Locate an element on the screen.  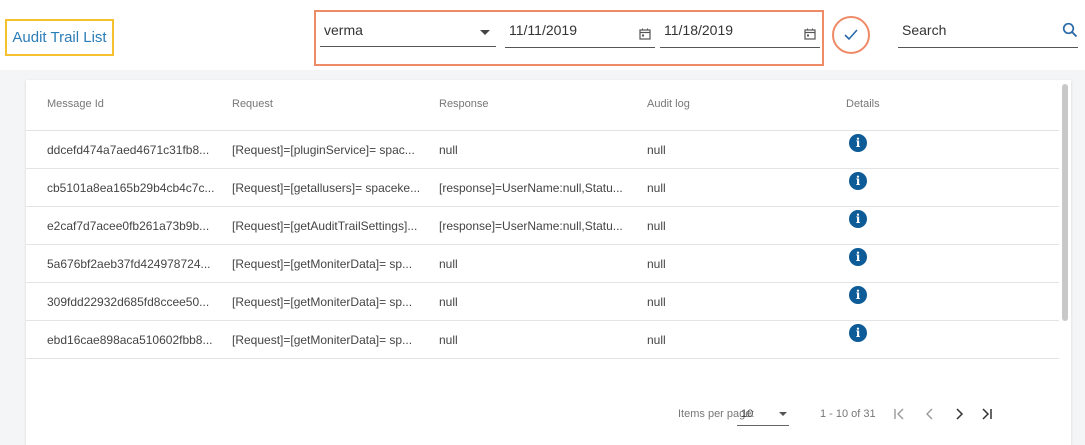
start-date-value: 11/11/2019 is located at coordinates (543, 30).